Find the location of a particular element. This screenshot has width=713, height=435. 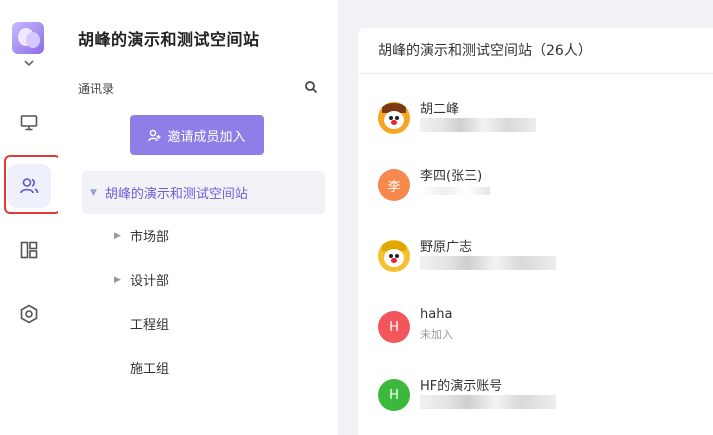

dashboard-icon is located at coordinates (29, 250).